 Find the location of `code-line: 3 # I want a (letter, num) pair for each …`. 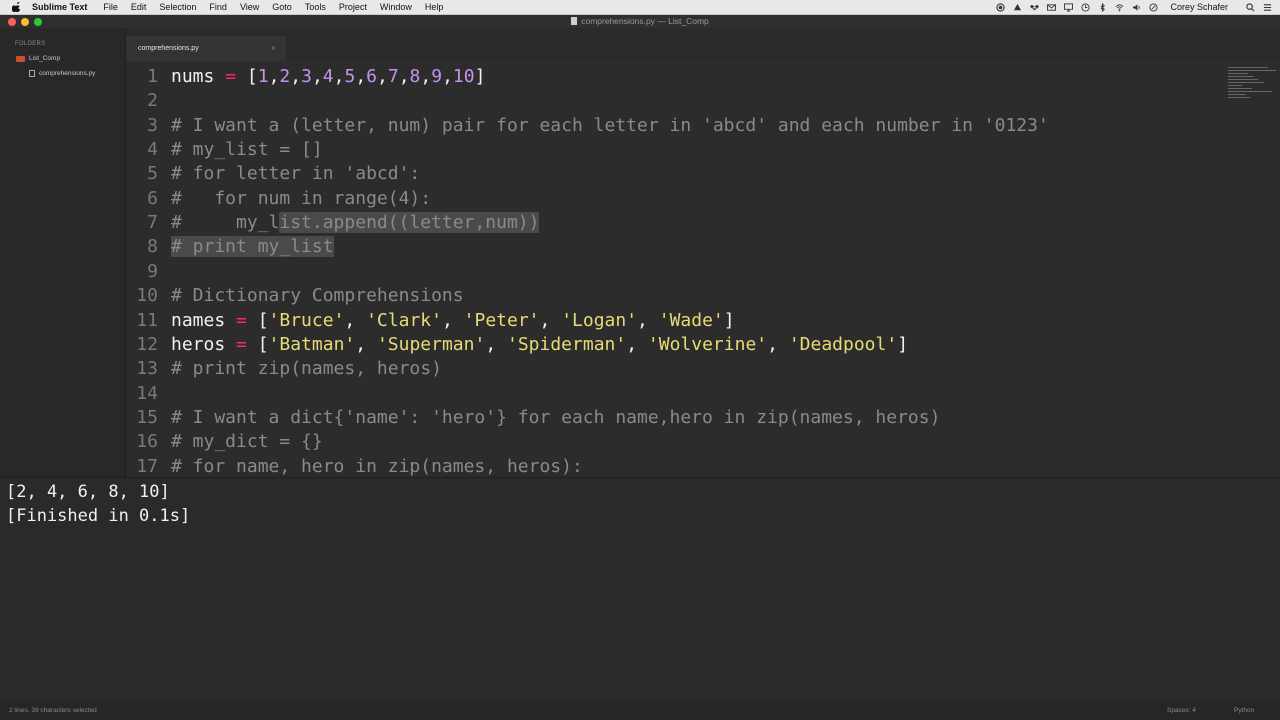

code-line: 3 # I want a (letter, num) pair for each … is located at coordinates (676, 126).